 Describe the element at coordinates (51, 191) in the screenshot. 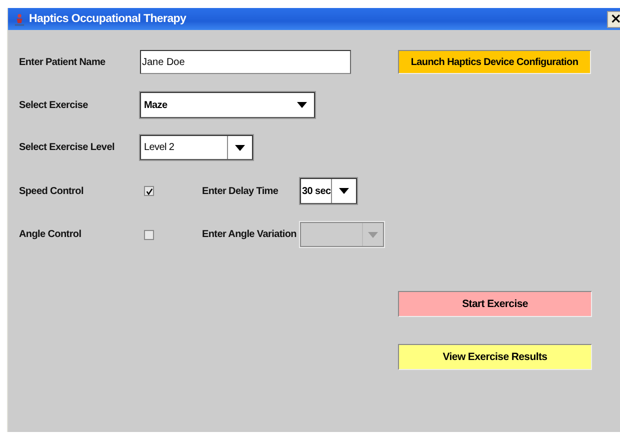

I see `field-label: Speed Control` at that location.